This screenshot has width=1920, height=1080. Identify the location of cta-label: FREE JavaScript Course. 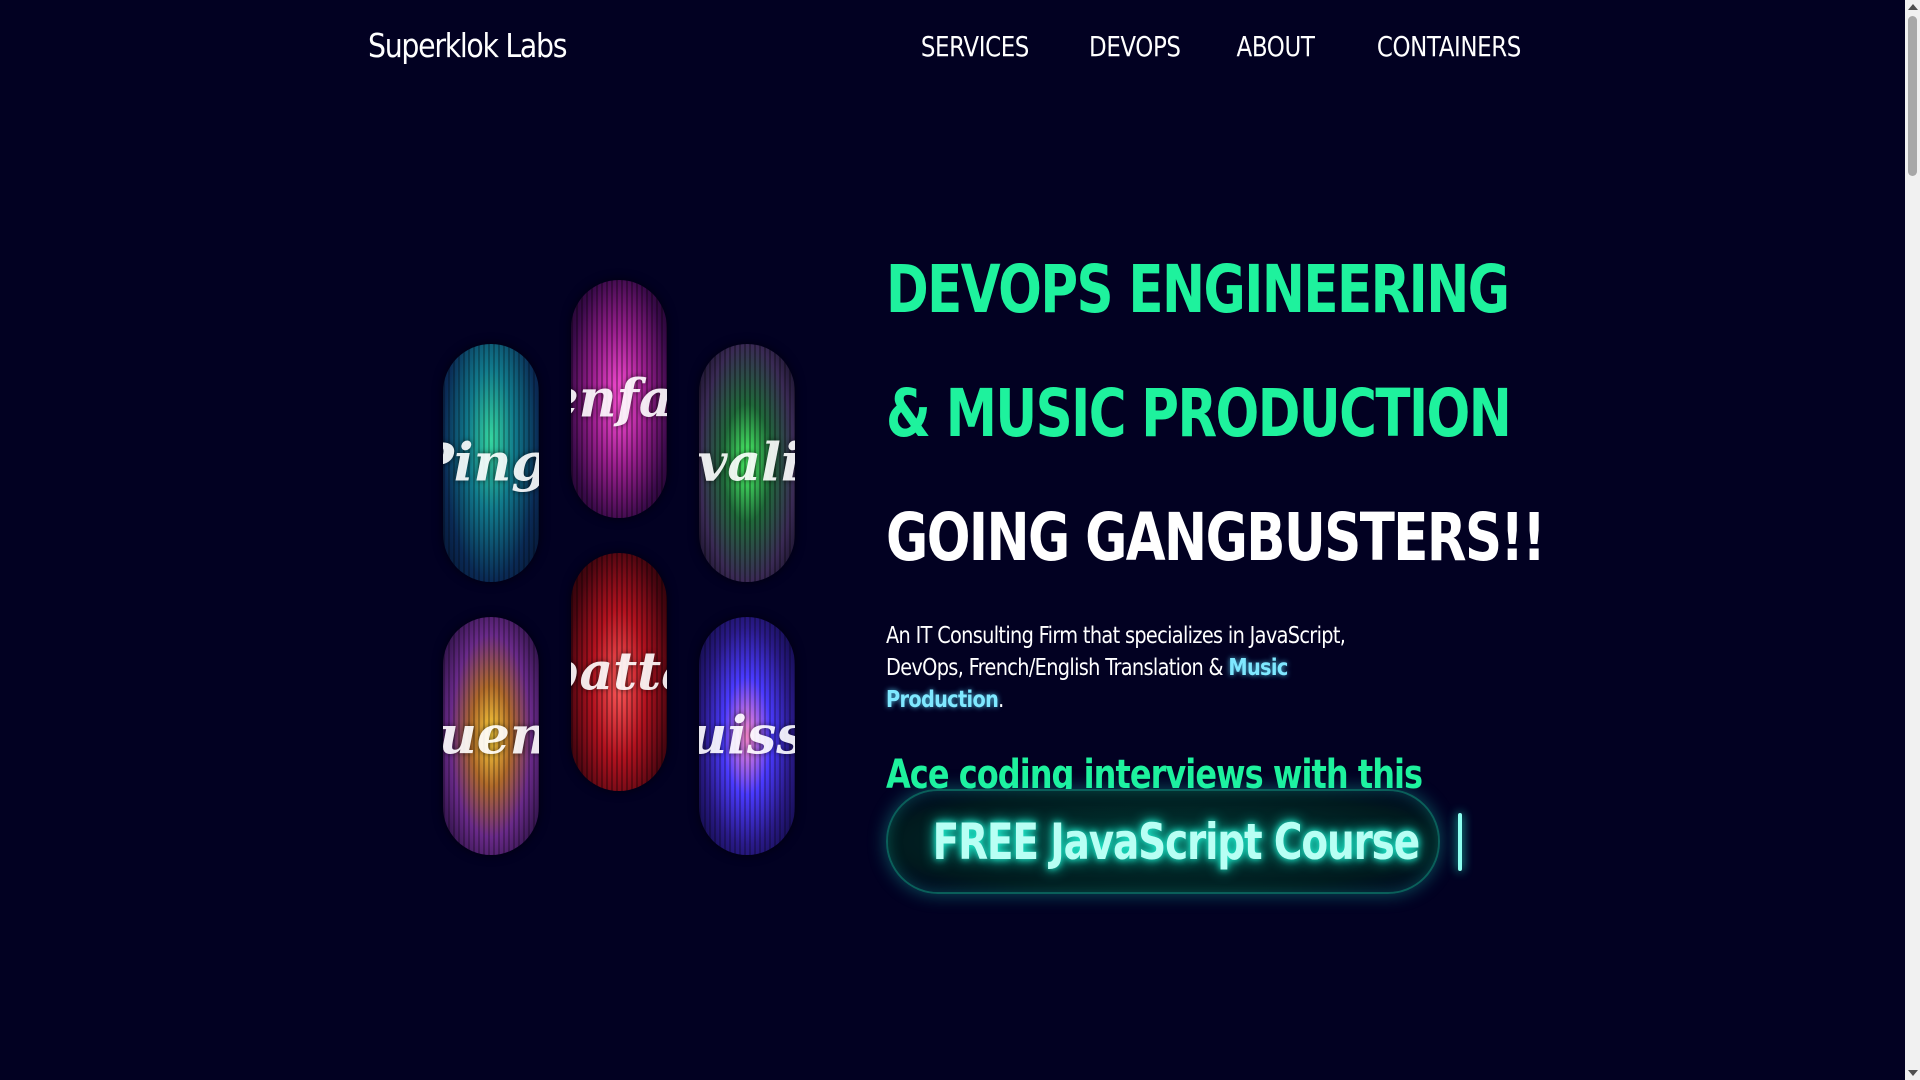
(1176, 841).